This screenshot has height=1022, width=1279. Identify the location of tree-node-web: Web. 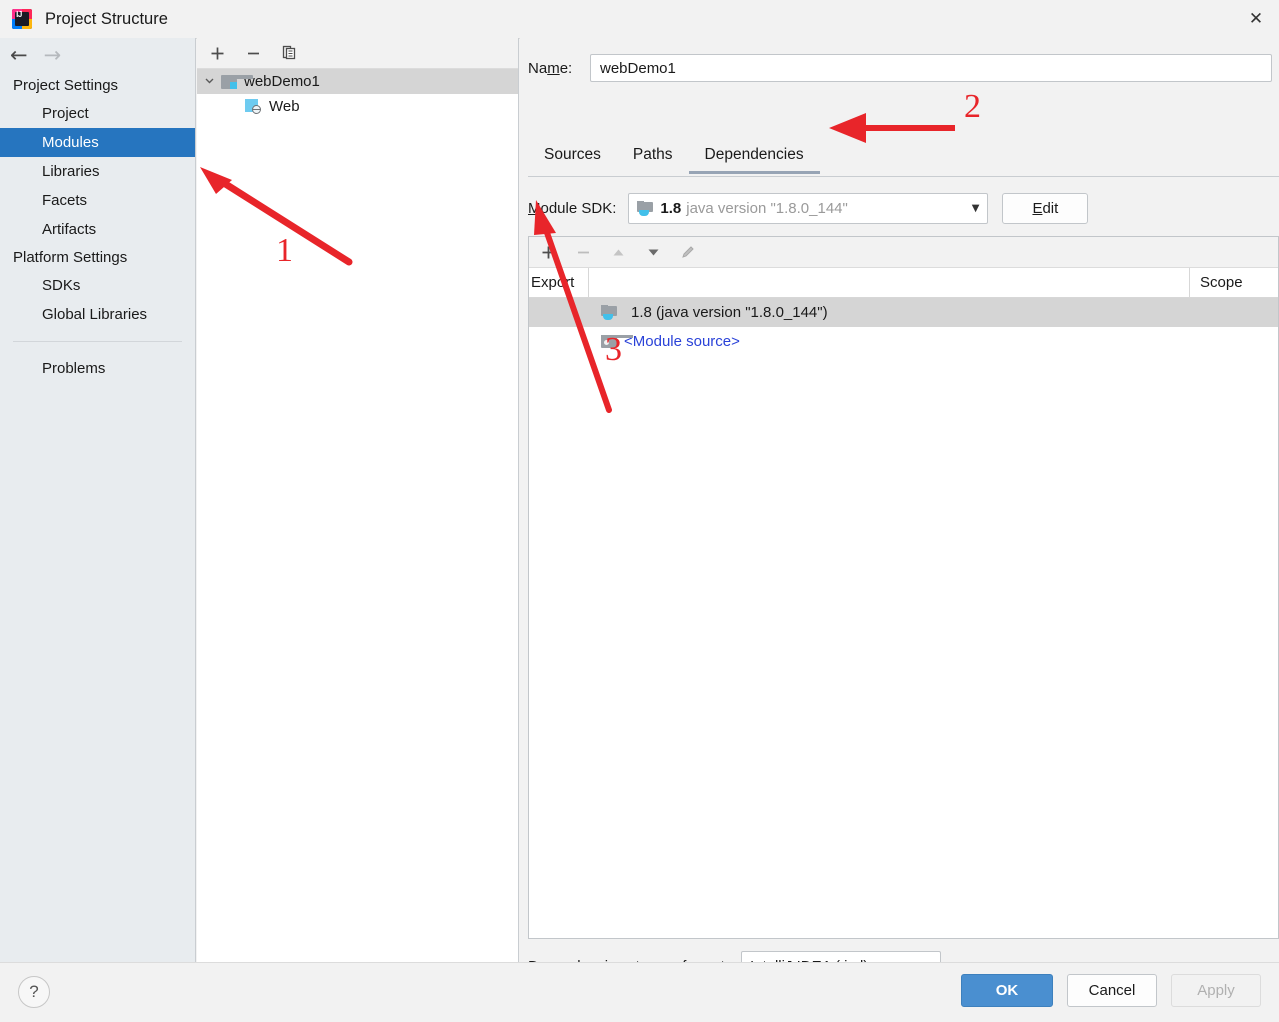
(357, 106).